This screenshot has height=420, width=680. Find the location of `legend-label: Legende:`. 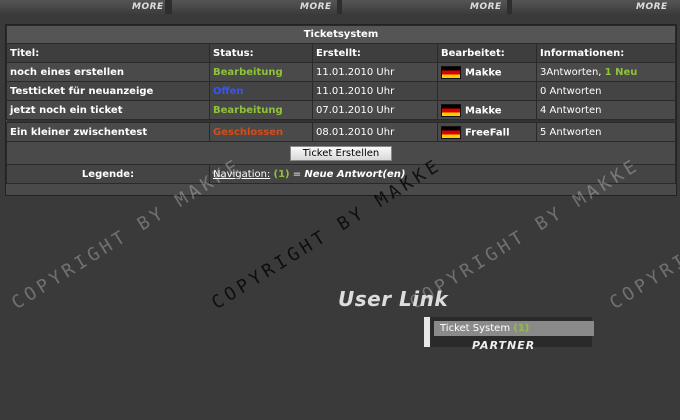

legend-label: Legende: is located at coordinates (108, 174).